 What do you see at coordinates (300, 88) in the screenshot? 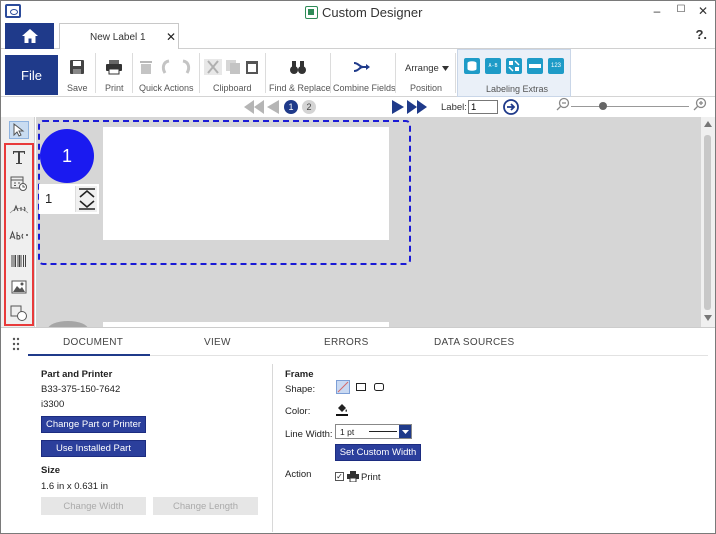
I see `find-replace-label: Find & Replace` at bounding box center [300, 88].